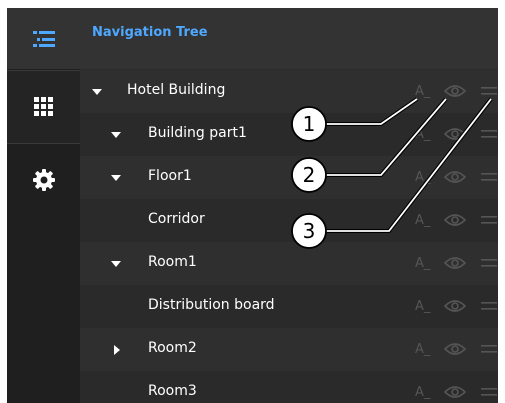 Image resolution: width=505 pixels, height=403 pixels. I want to click on tree-row-label: Room3, so click(172, 391).